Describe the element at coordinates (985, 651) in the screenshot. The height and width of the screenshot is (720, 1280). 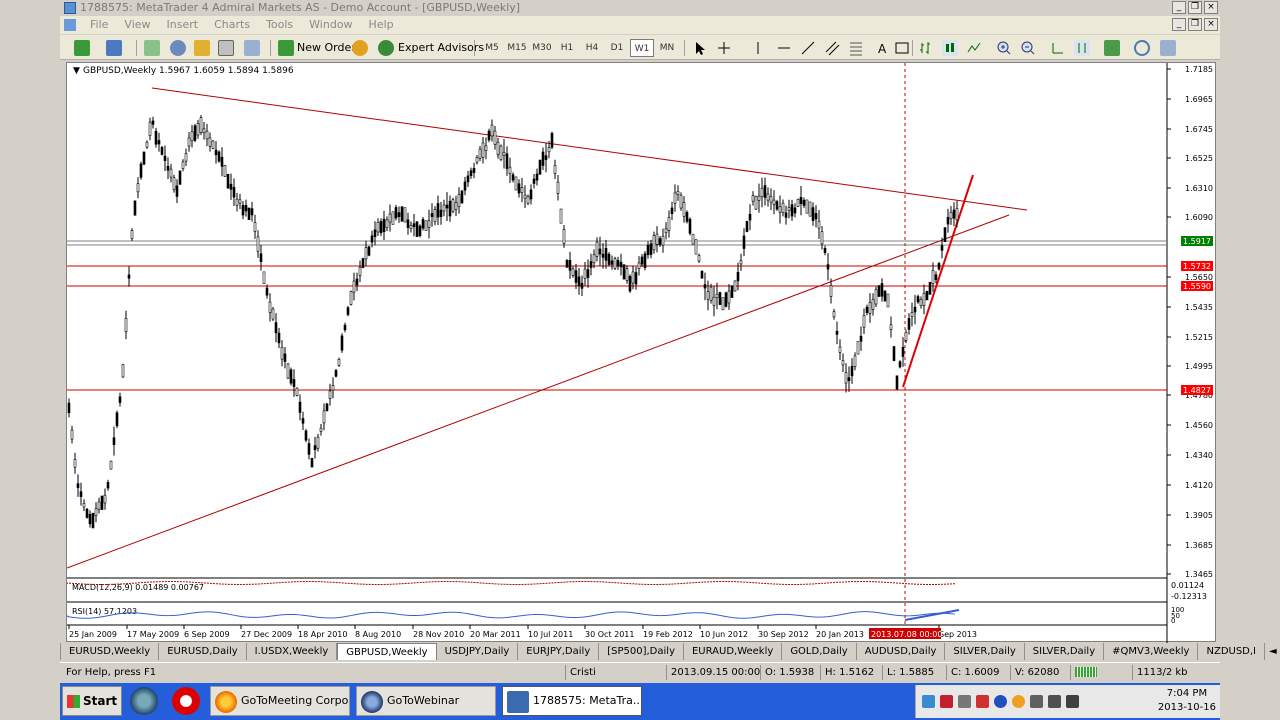
I see `tab-silver-daily: SILVER,Daily` at that location.